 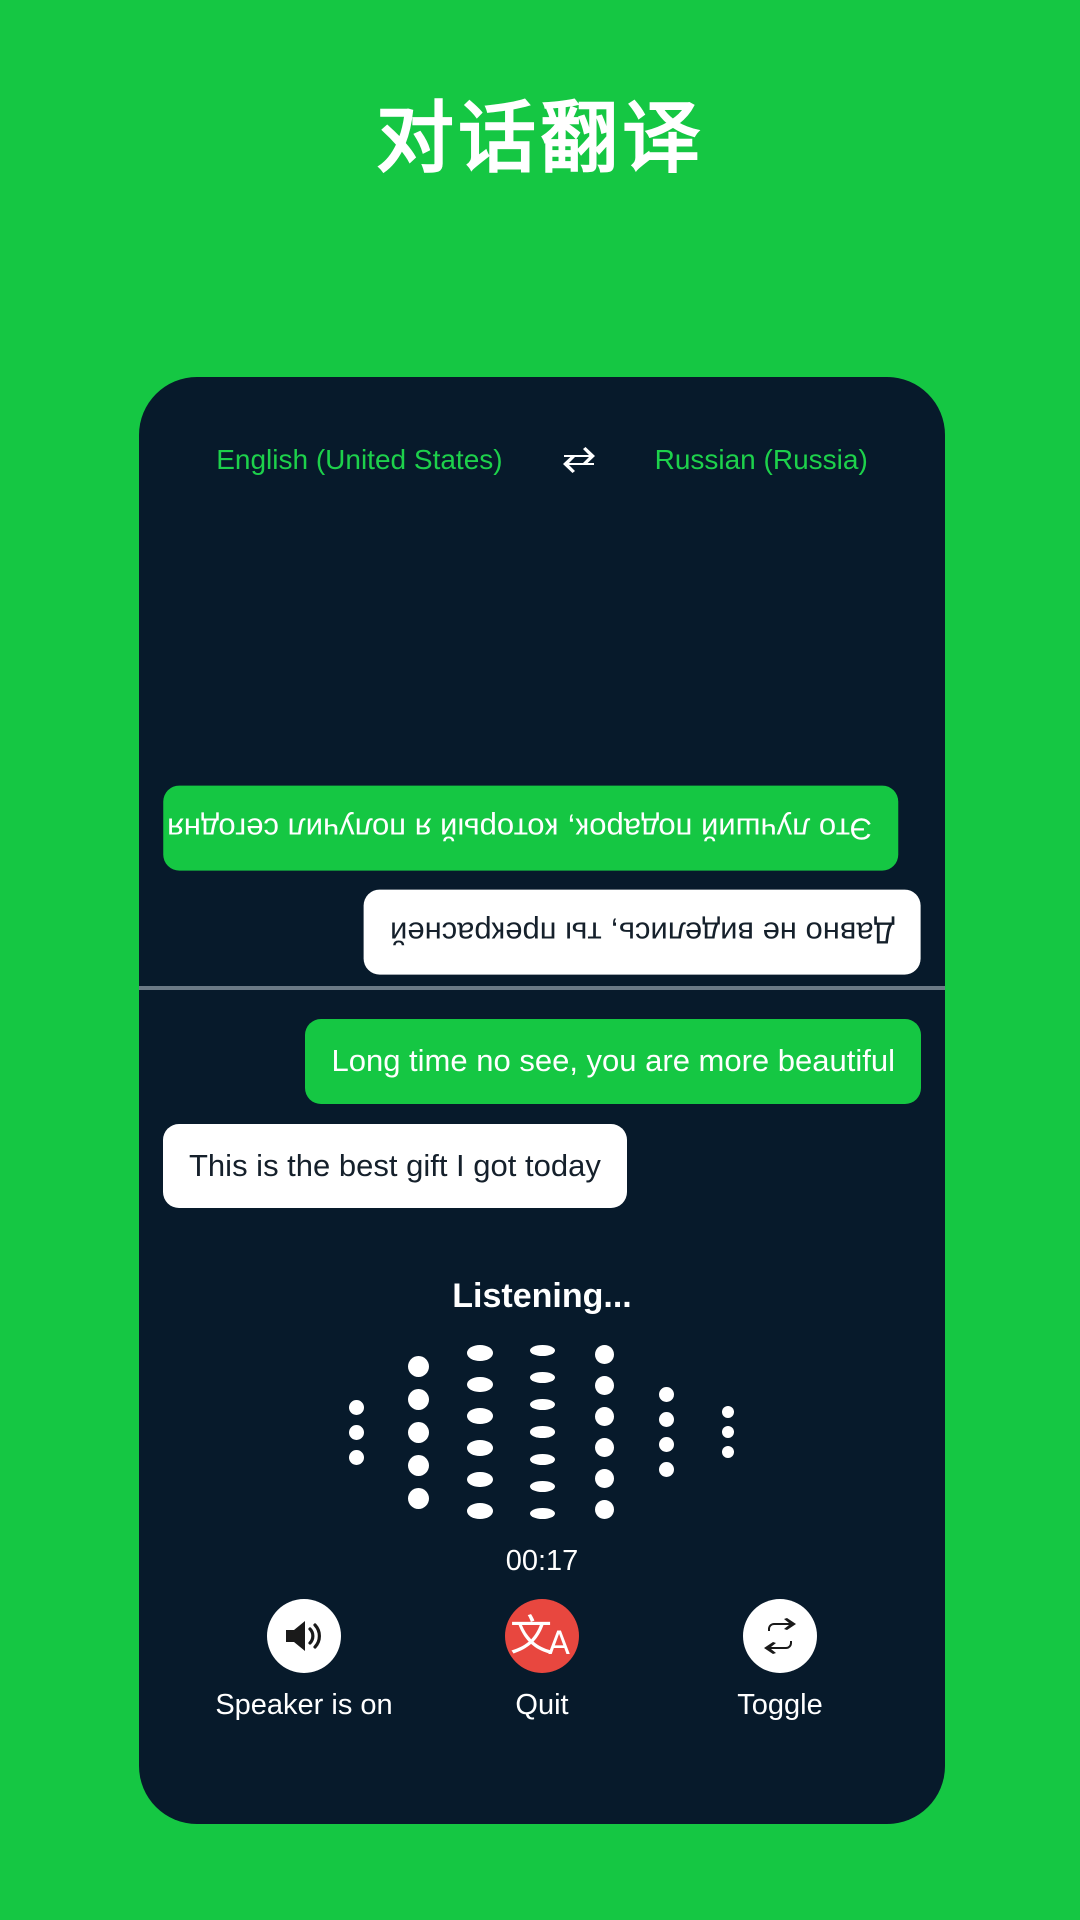 What do you see at coordinates (395, 1166) in the screenshot?
I see `message-bubble-local-2: This is the best gift I got today` at bounding box center [395, 1166].